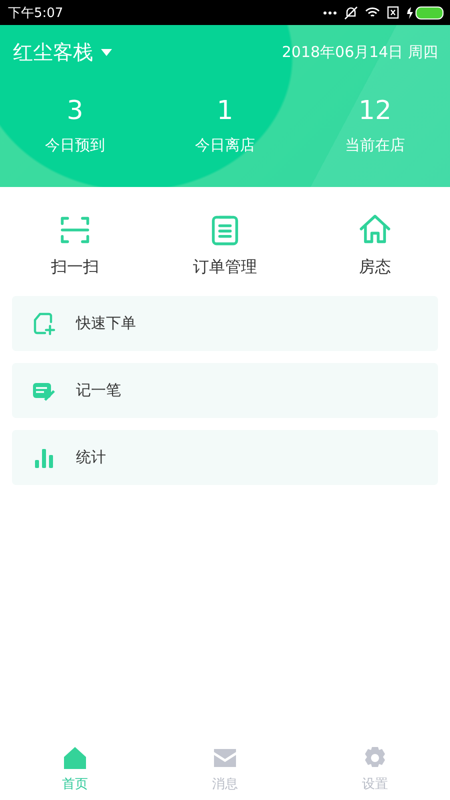  I want to click on document-add-icon, so click(44, 324).